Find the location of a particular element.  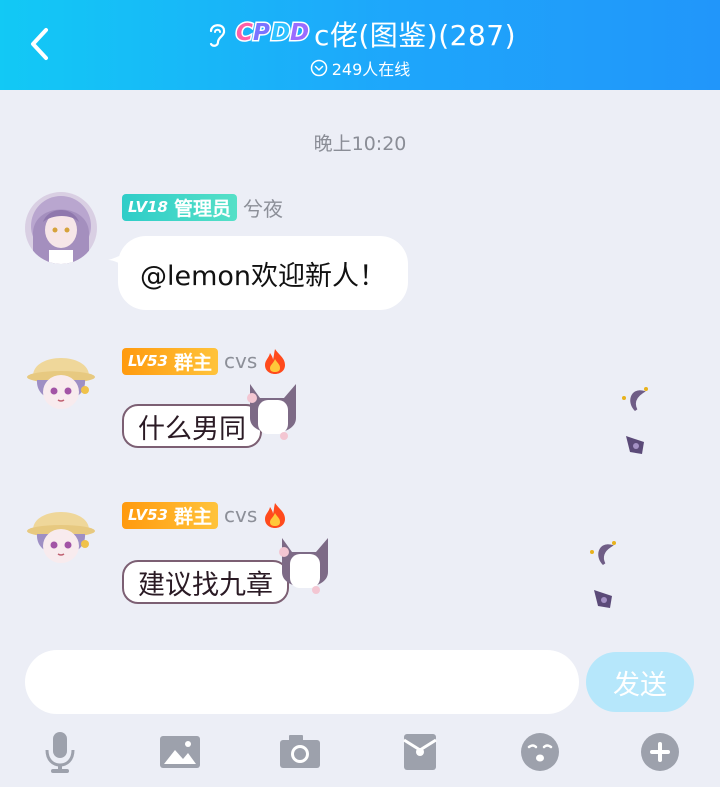

ear-icon is located at coordinates (217, 35).